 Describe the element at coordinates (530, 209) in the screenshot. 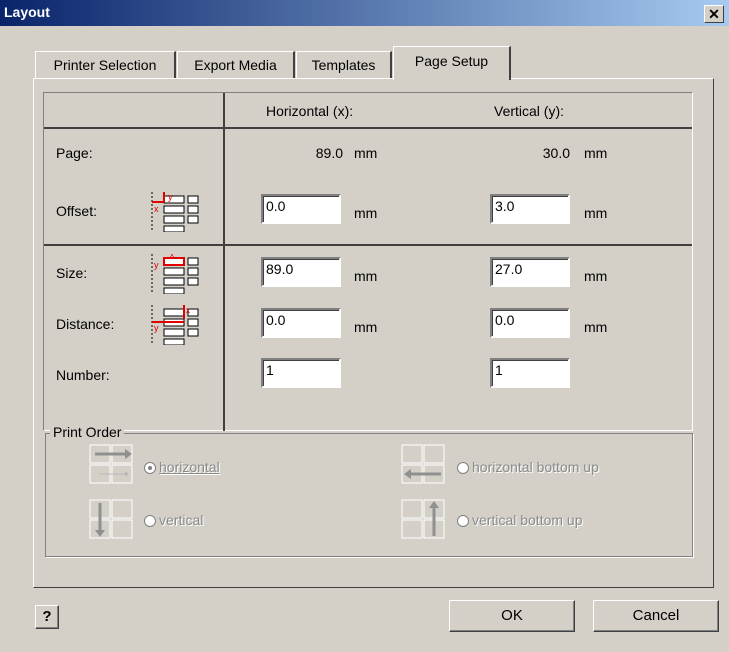

I see `offset-y-input: 3.0` at that location.